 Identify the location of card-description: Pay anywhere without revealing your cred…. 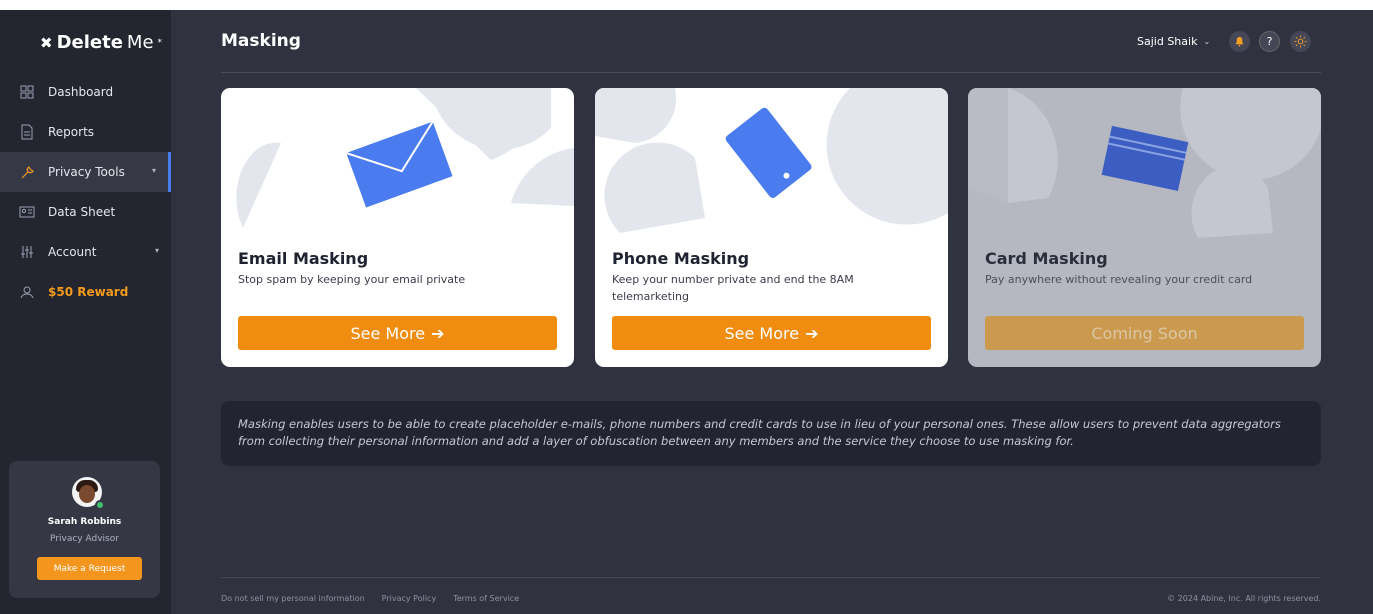
(1119, 279).